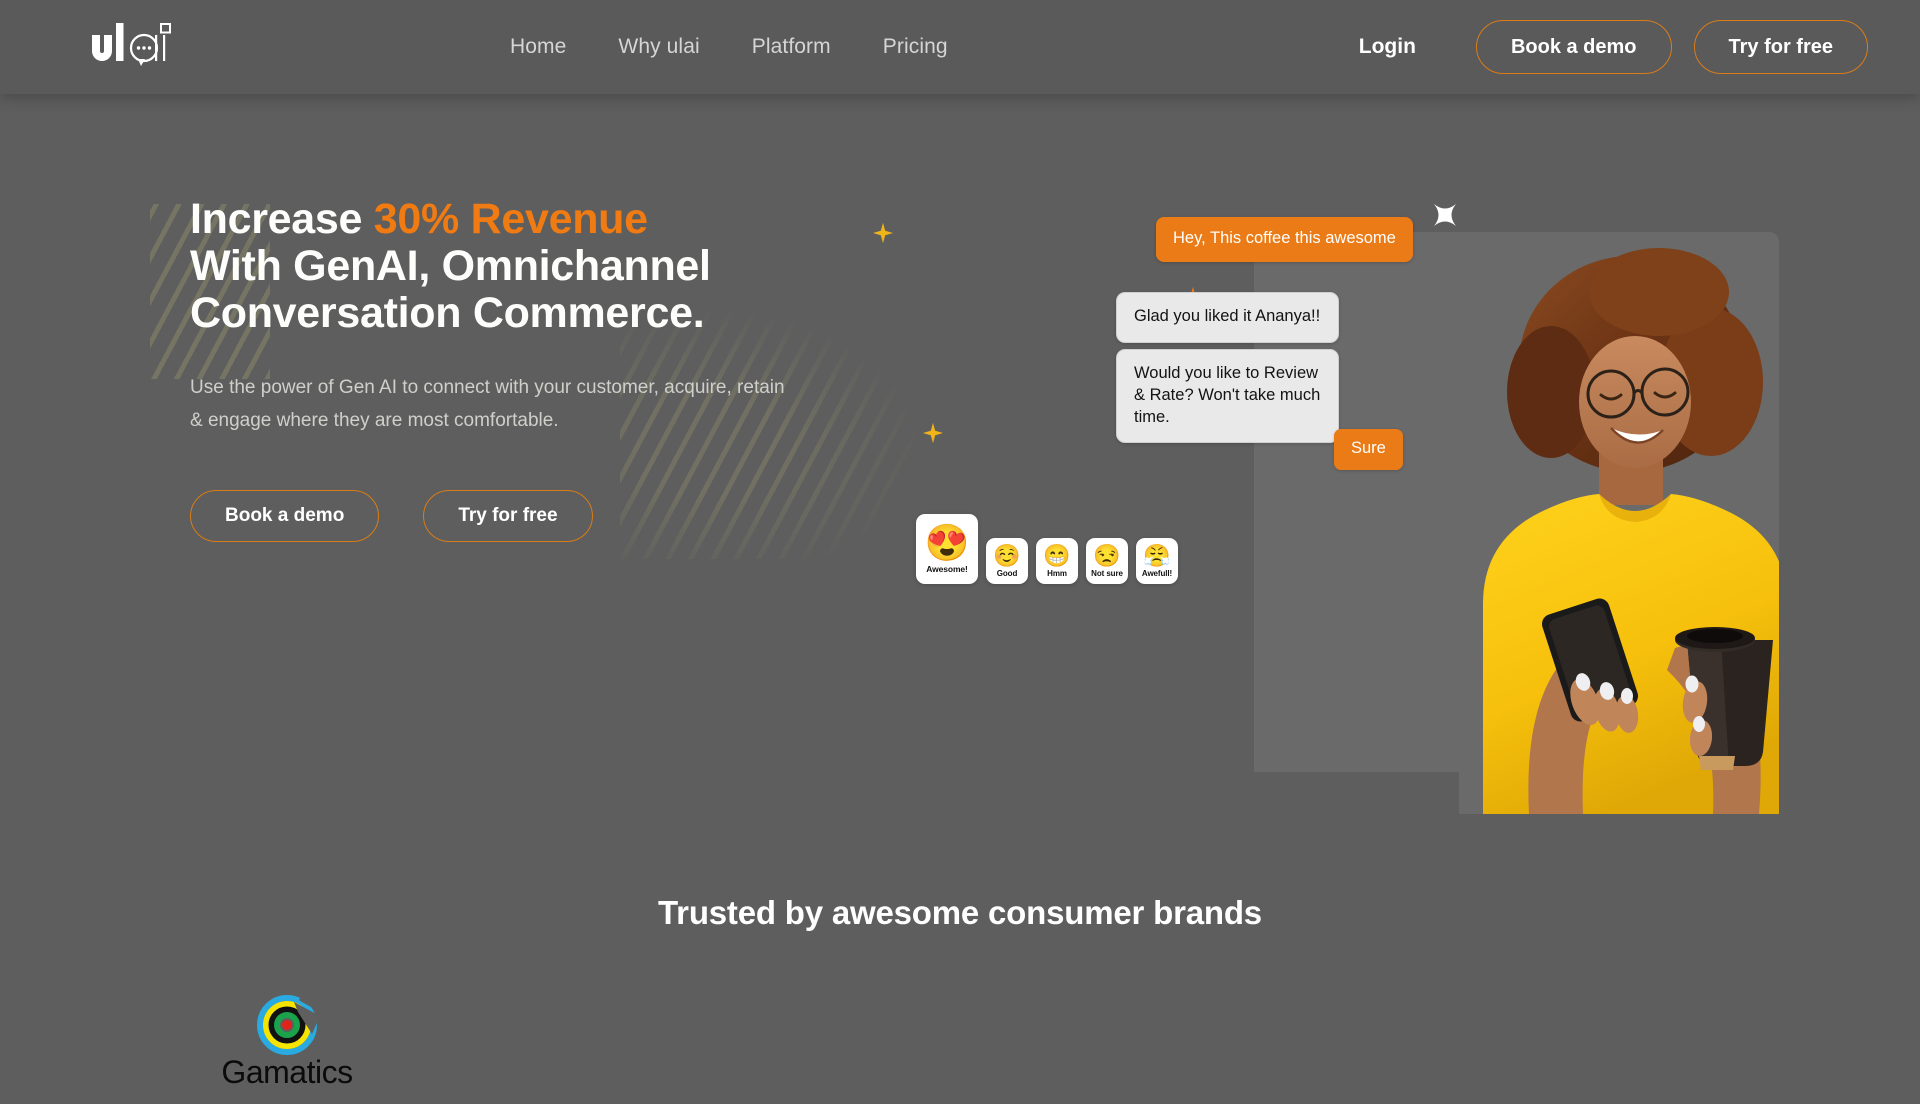  Describe the element at coordinates (1573, 47) in the screenshot. I see `header-book-demo-button: Book a demo` at that location.